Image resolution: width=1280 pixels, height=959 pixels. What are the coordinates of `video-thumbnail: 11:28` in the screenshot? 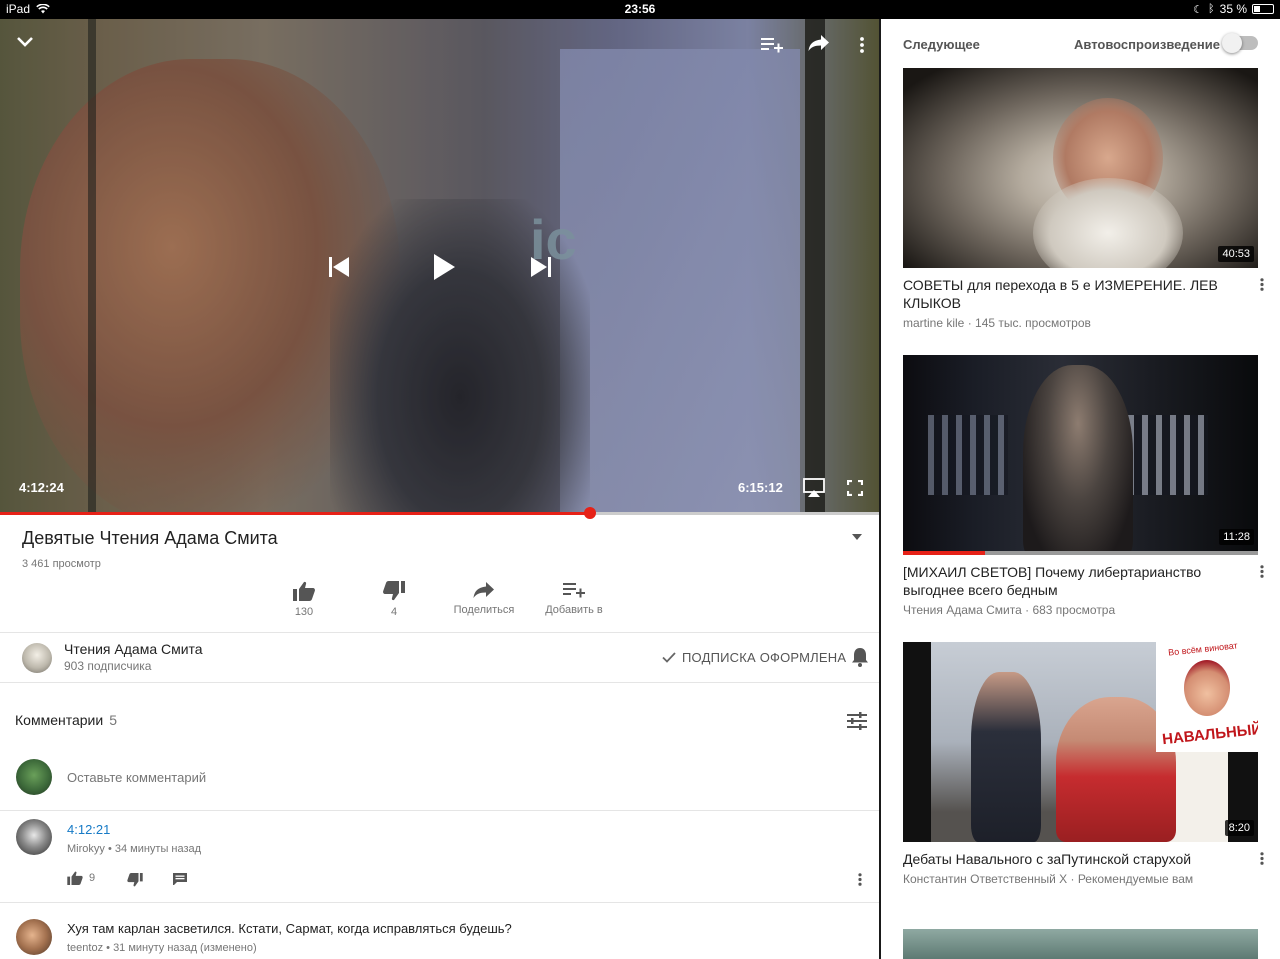 It's located at (1080, 455).